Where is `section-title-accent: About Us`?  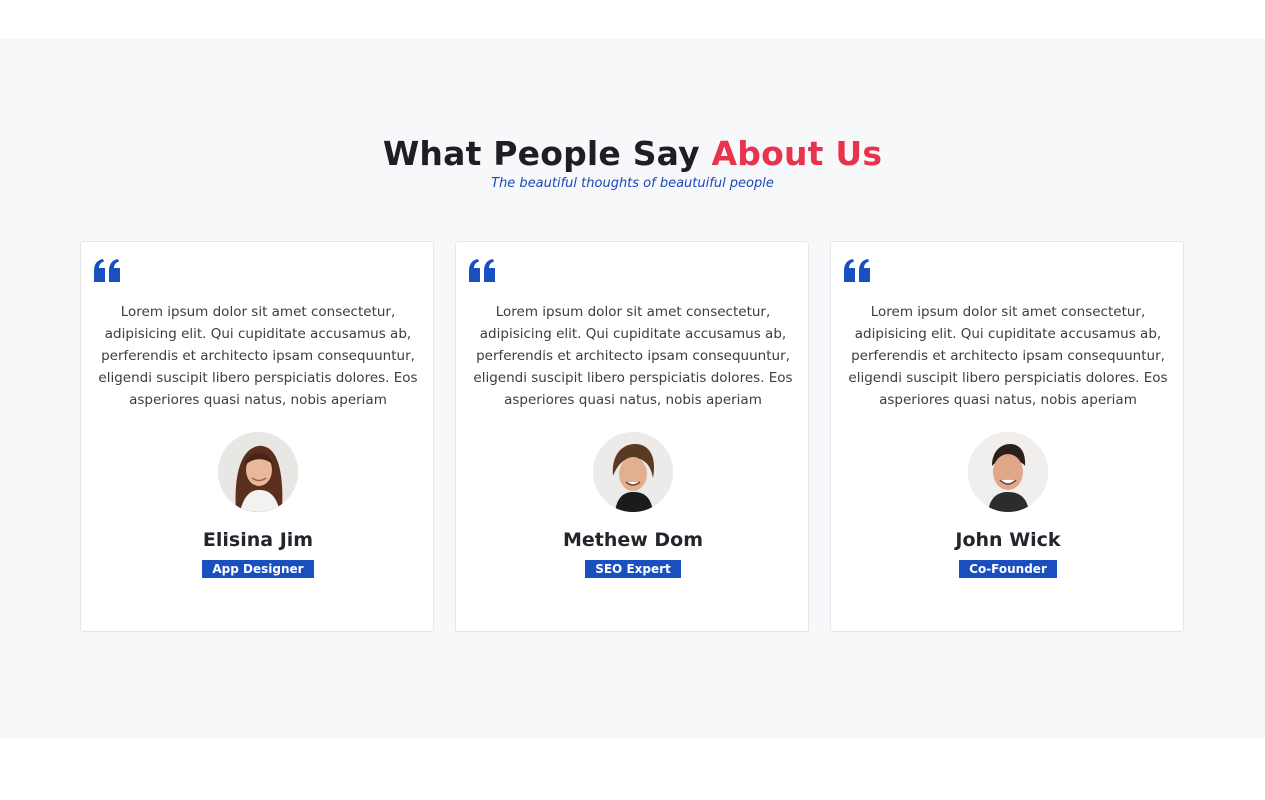 section-title-accent: About Us is located at coordinates (797, 153).